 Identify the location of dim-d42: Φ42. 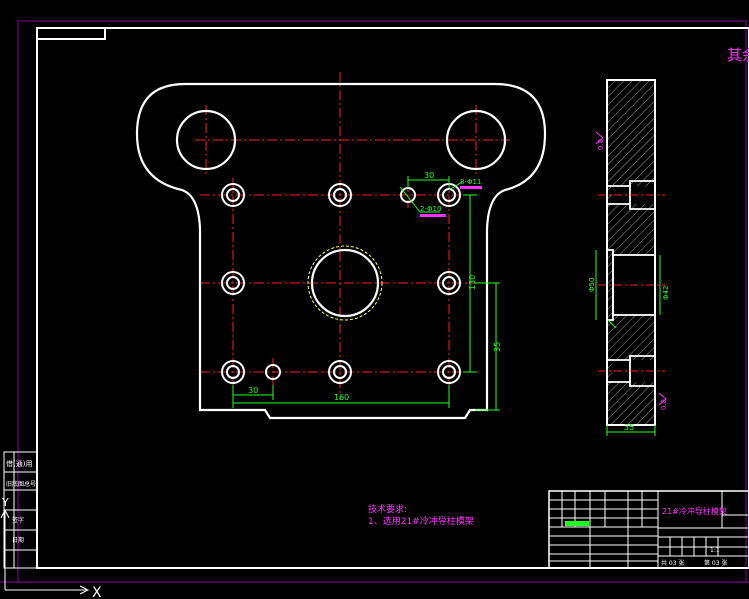
(666, 293).